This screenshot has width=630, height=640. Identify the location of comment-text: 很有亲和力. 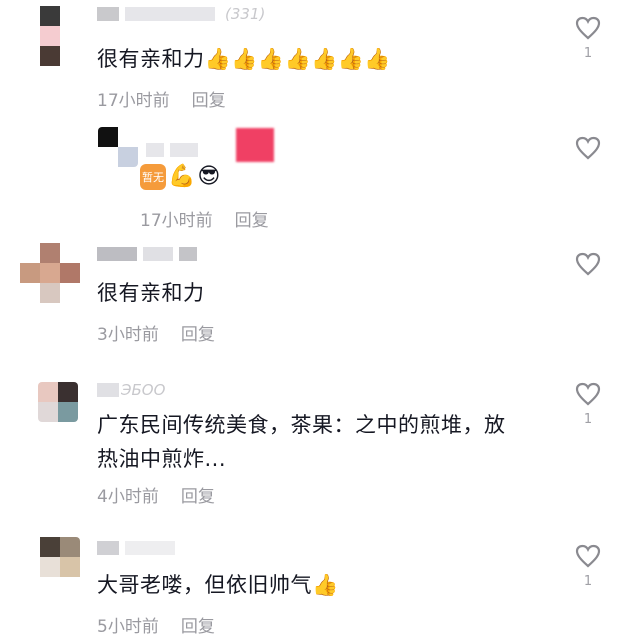
(151, 293).